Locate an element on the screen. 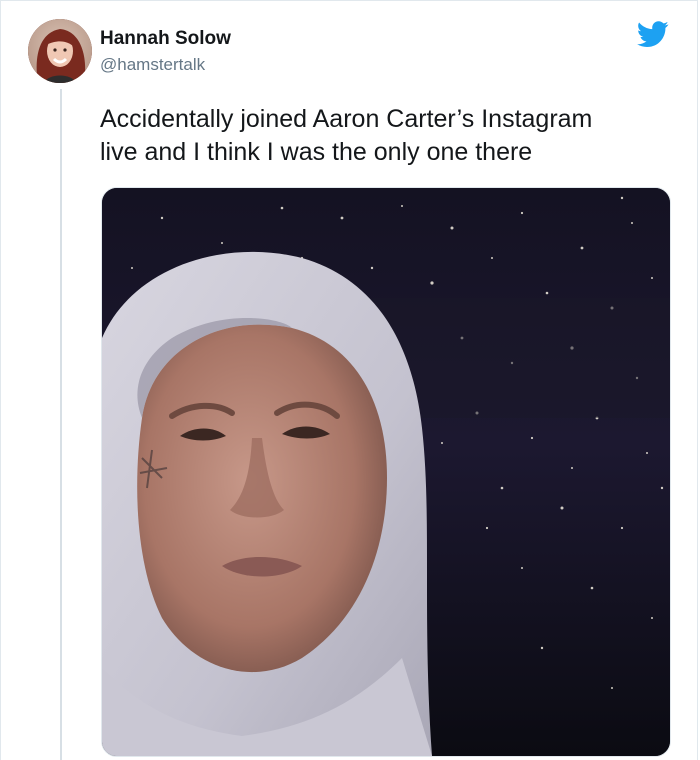 The height and width of the screenshot is (760, 700). author-handle: @hamstertalk is located at coordinates (165, 65).